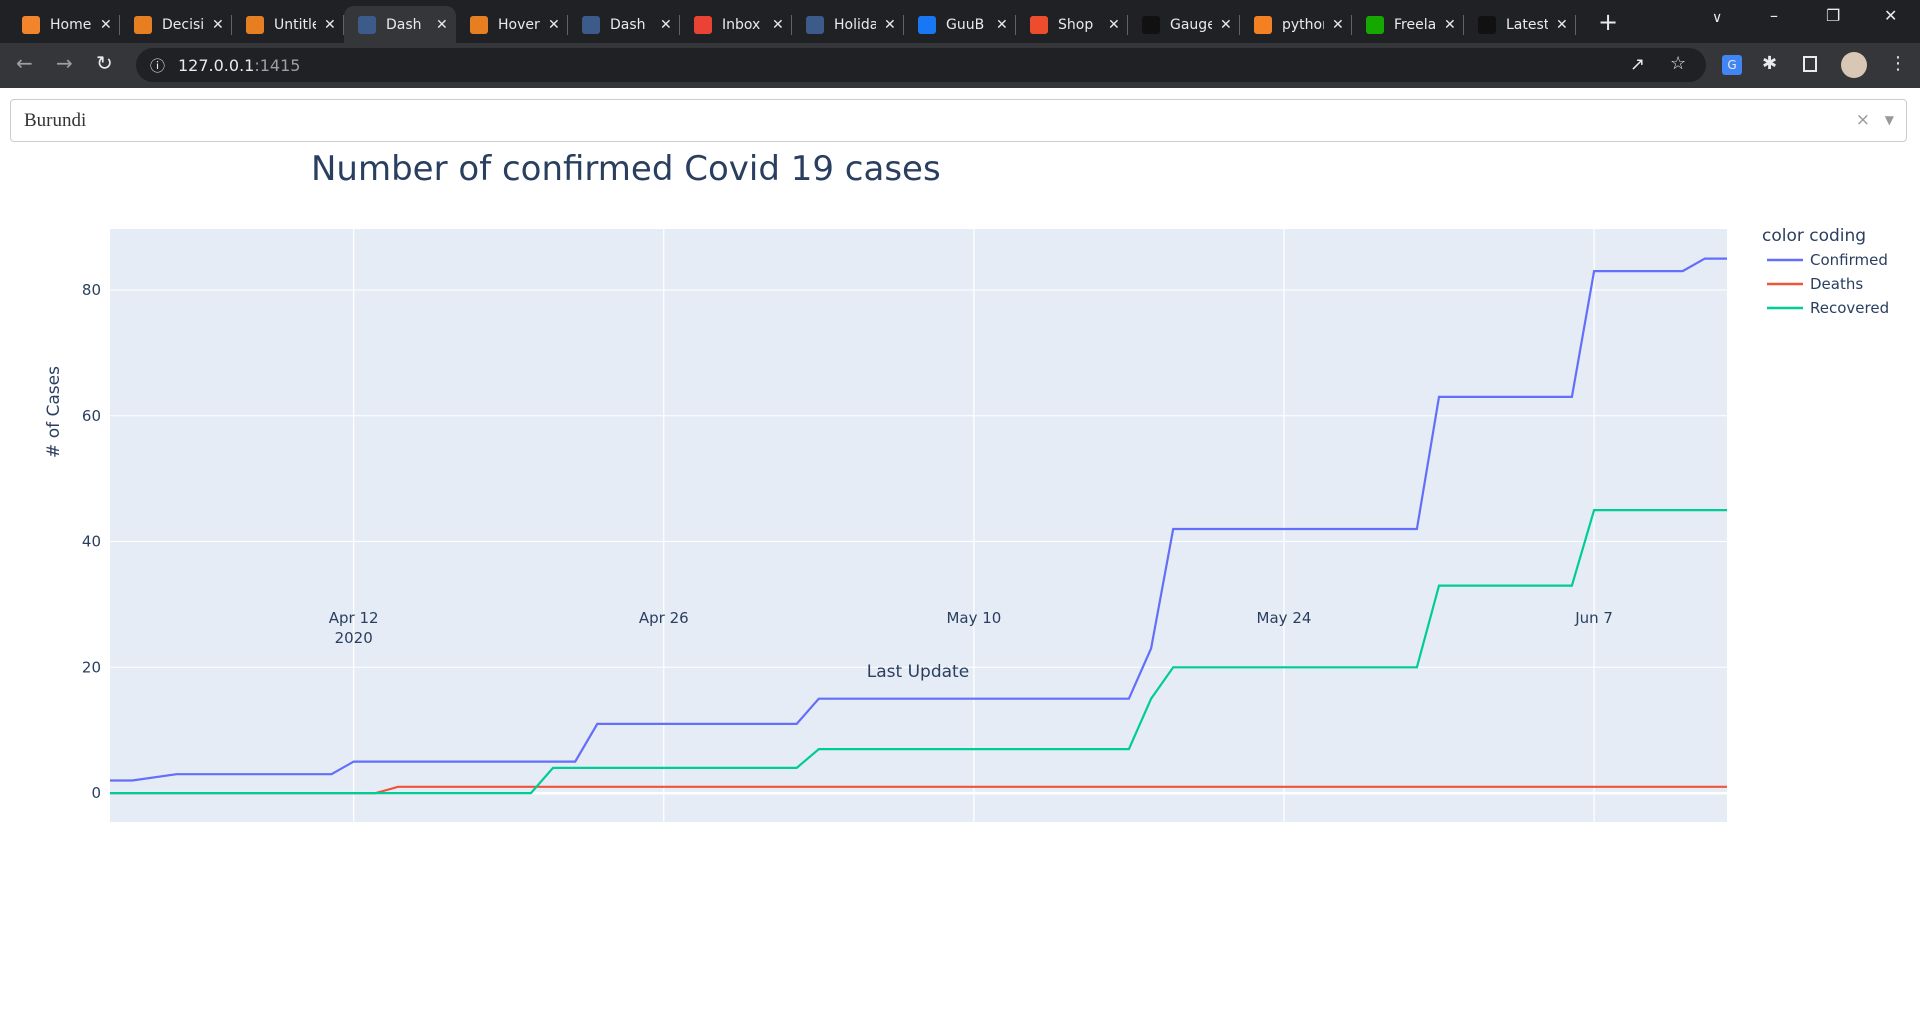 The width and height of the screenshot is (1920, 1020). What do you see at coordinates (973, 618) in the screenshot?
I see `x-tick-label: May 10` at bounding box center [973, 618].